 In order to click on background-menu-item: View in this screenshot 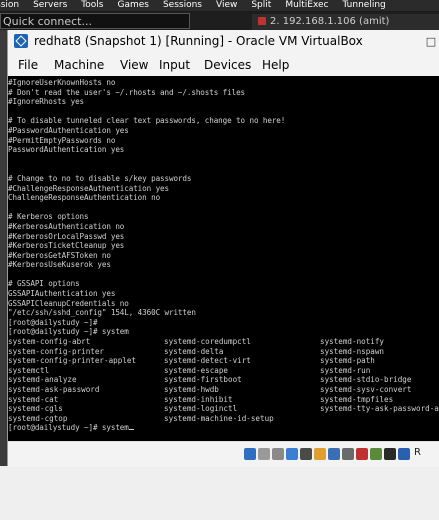, I will do `click(226, 5)`.